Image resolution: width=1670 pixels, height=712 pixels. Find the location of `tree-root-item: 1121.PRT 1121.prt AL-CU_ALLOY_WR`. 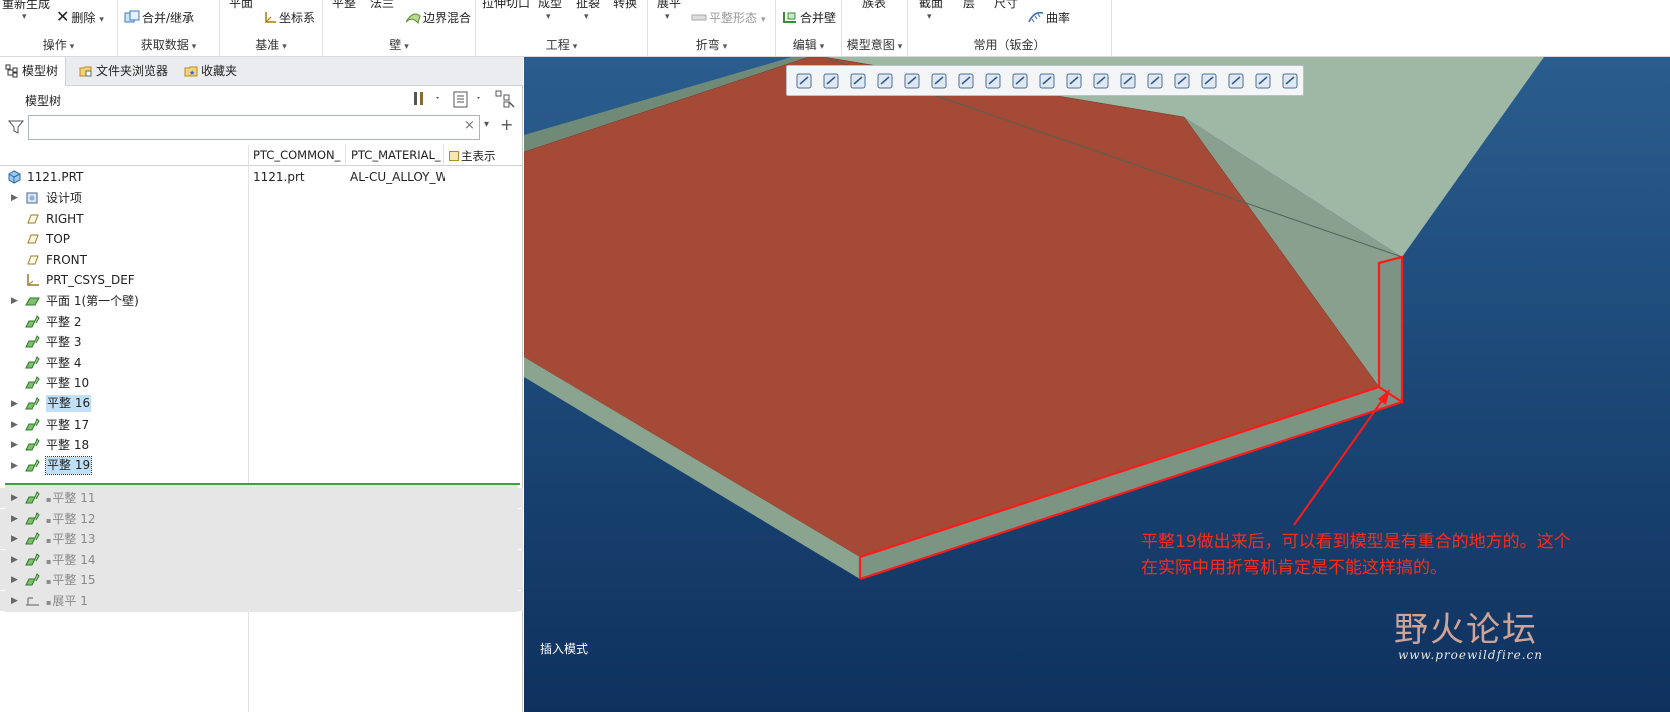

tree-root-item: 1121.PRT 1121.prt AL-CU_ALLOY_WR is located at coordinates (261, 177).